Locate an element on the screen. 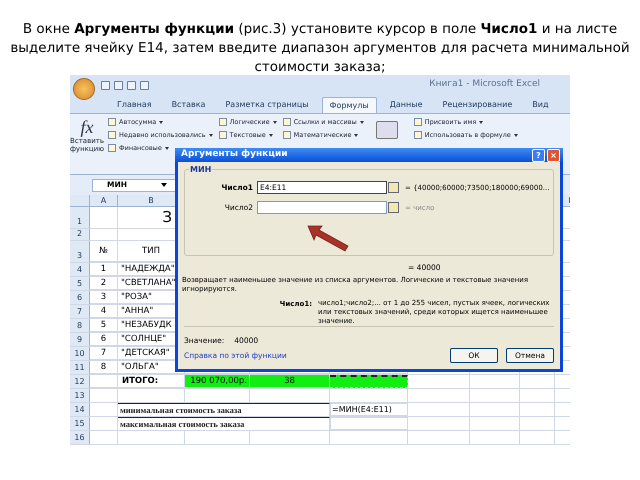  table-cell: 2 is located at coordinates (103, 283).